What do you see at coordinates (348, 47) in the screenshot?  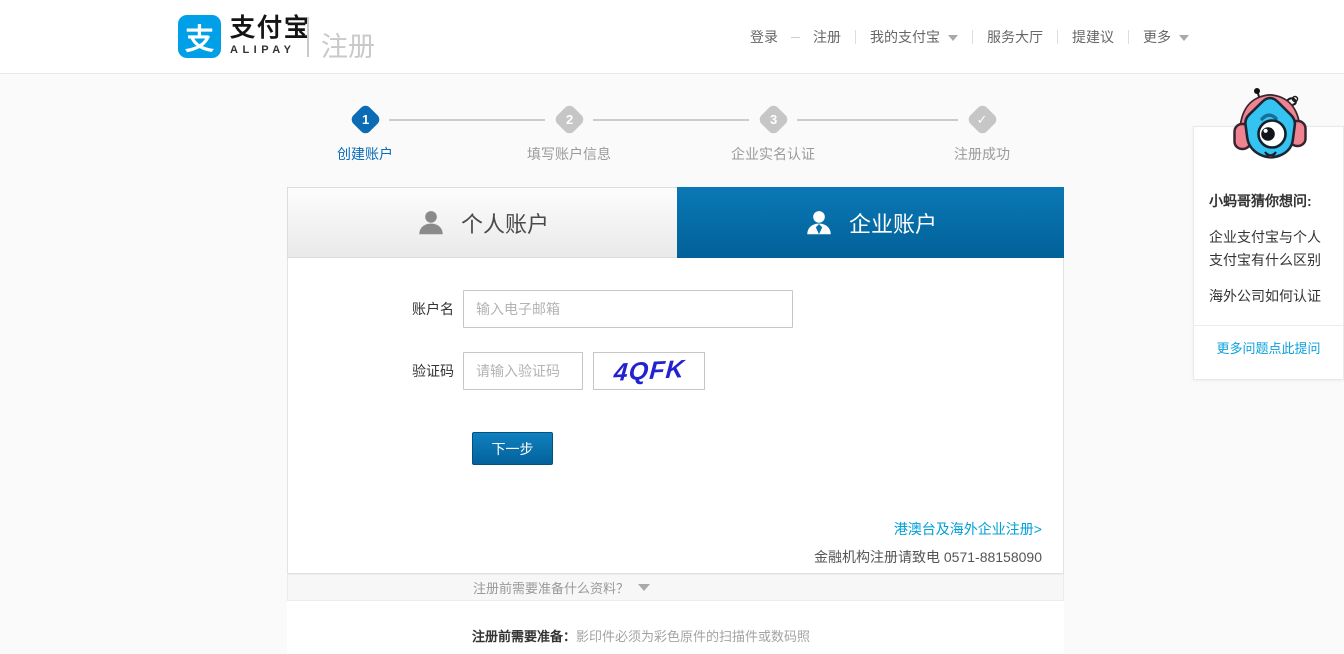 I see `page-title: 注册` at bounding box center [348, 47].